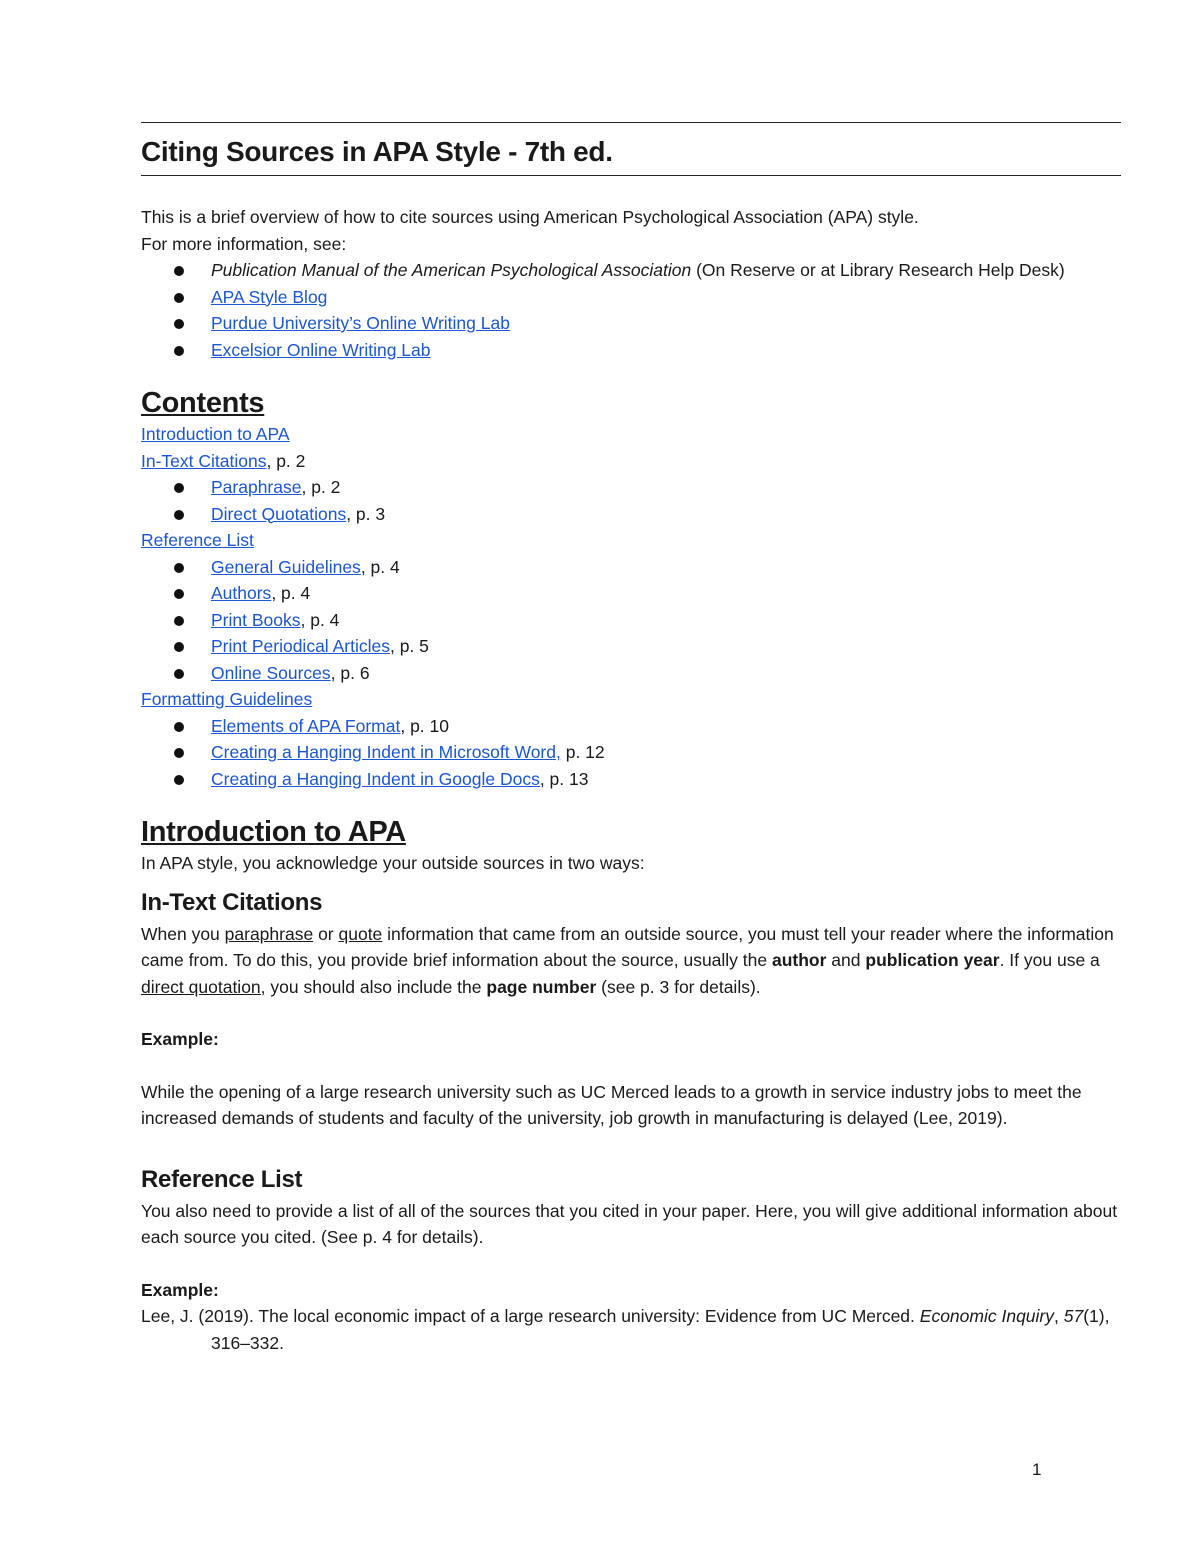 The image size is (1200, 1553). Describe the element at coordinates (987, 1316) in the screenshot. I see `journal-title: Economic Inquiry` at that location.